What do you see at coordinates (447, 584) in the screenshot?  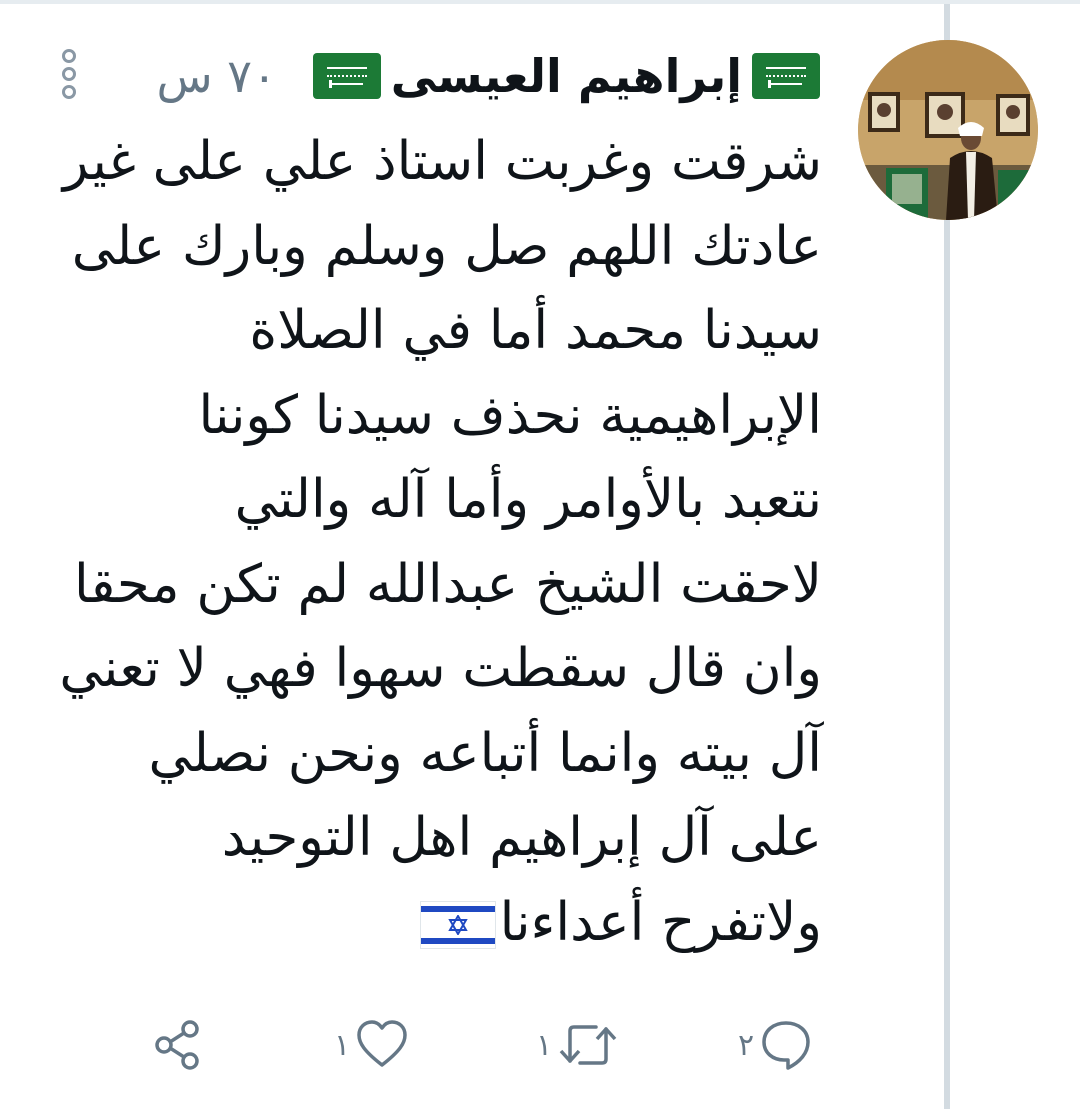 I see `tweet-line: لاحقت الشيخ عبدالله لم تكن محقا` at bounding box center [447, 584].